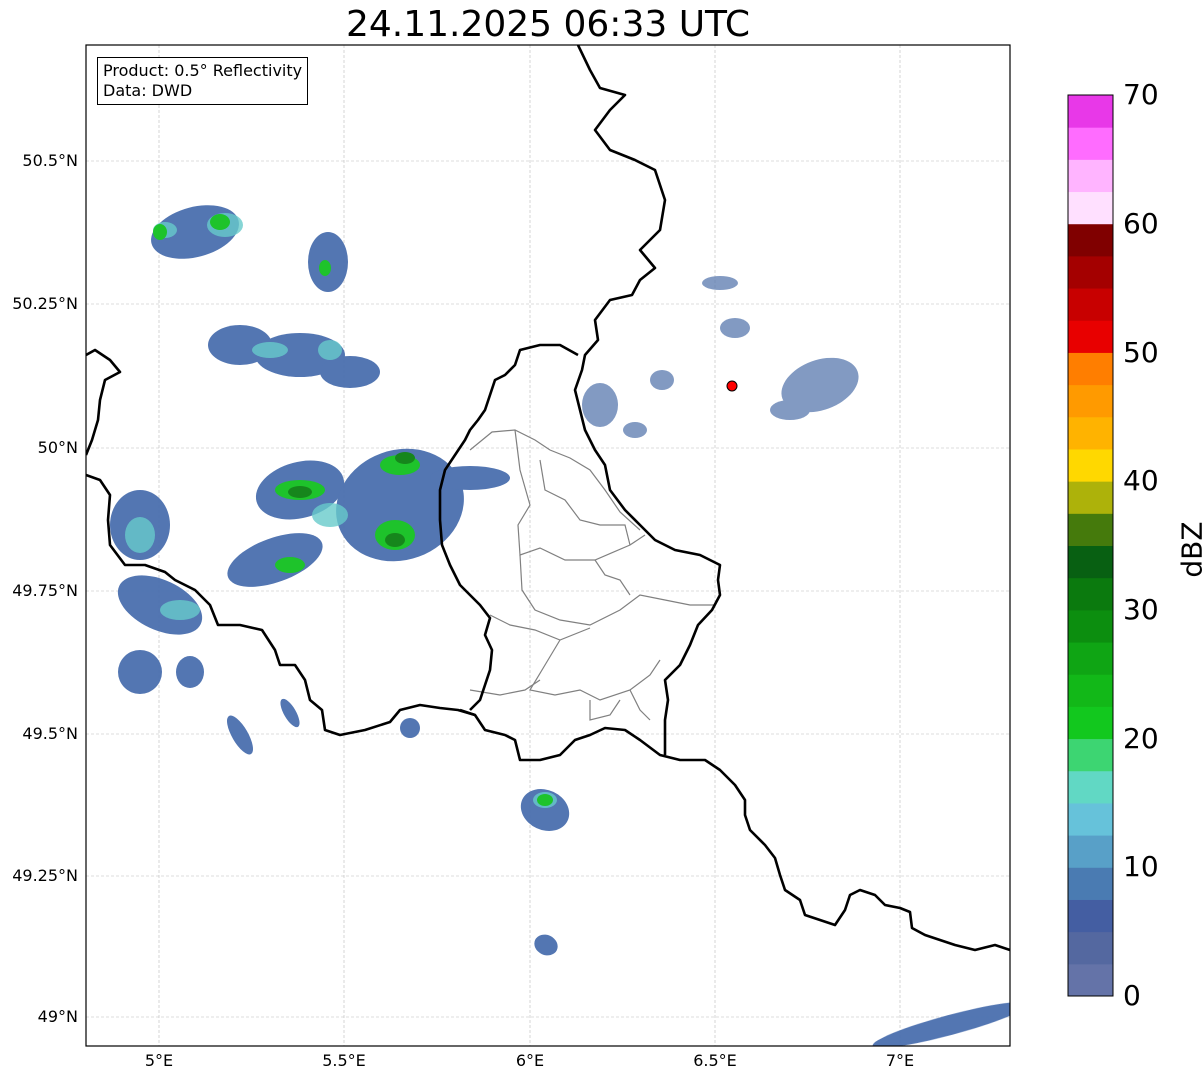  Describe the element at coordinates (530, 1060) in the screenshot. I see `lon-tick-label: 6°E` at that location.